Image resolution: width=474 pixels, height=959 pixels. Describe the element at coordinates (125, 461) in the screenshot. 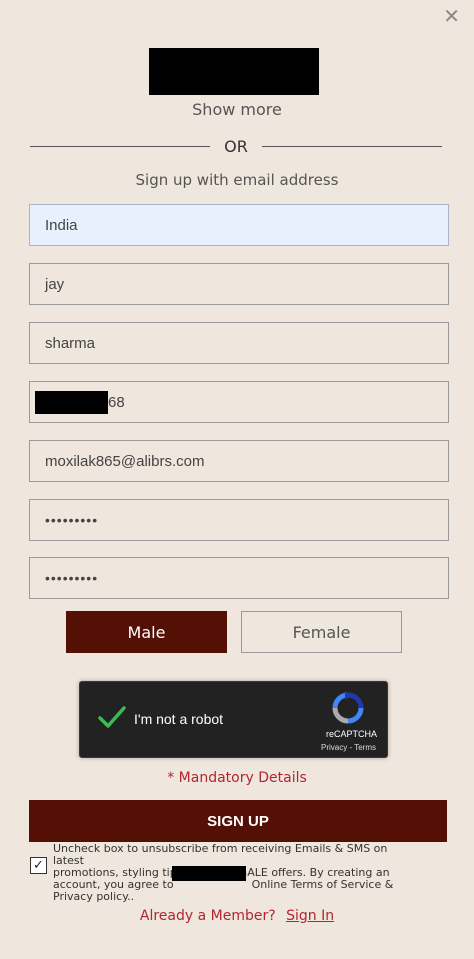

I see `email-value: moxilak865@alibrs.com` at that location.